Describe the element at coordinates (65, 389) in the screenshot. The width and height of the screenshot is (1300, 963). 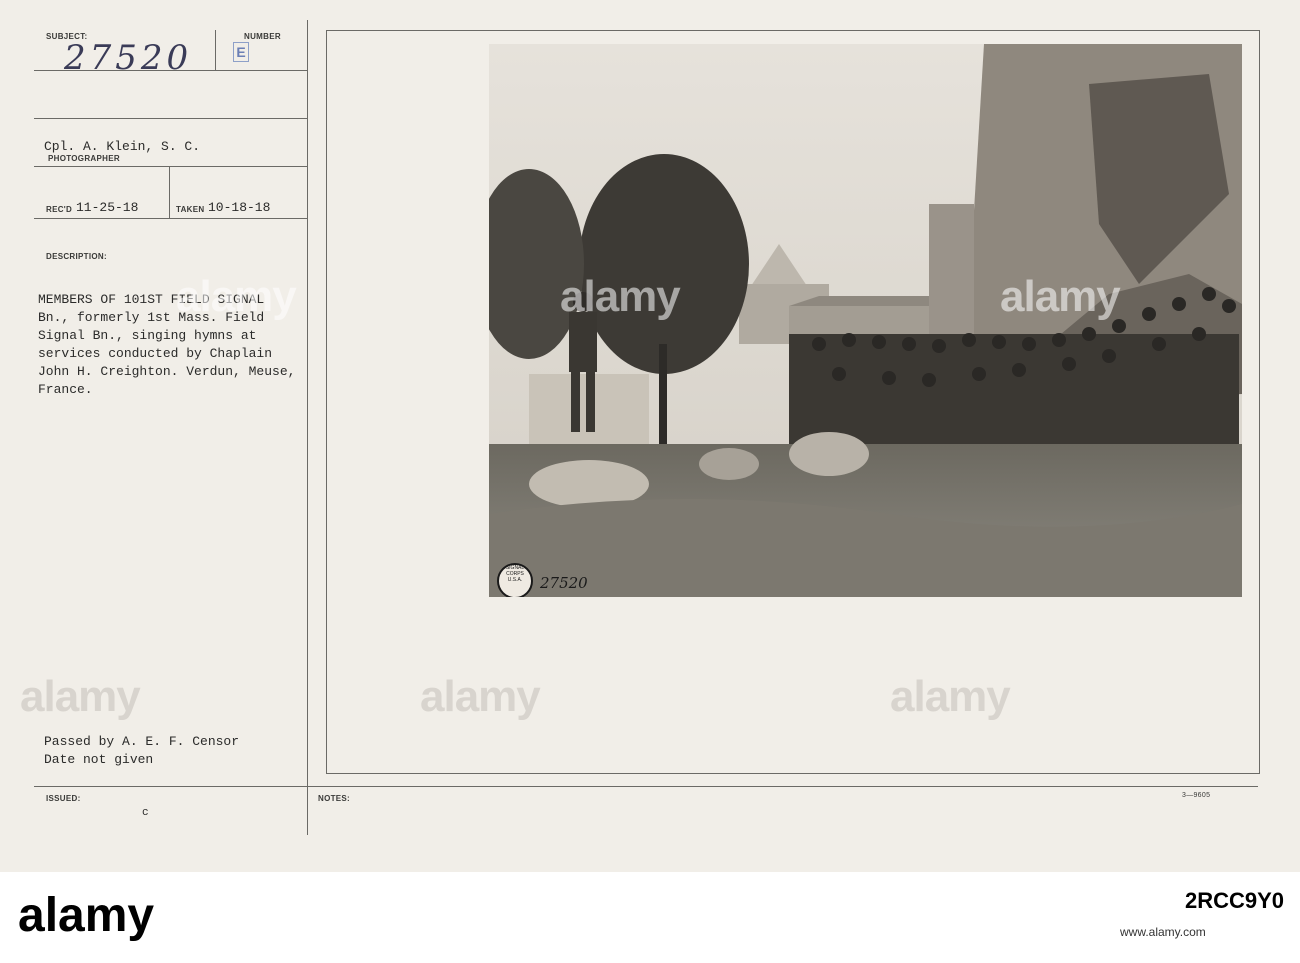
I see `description-line: France.` at that location.